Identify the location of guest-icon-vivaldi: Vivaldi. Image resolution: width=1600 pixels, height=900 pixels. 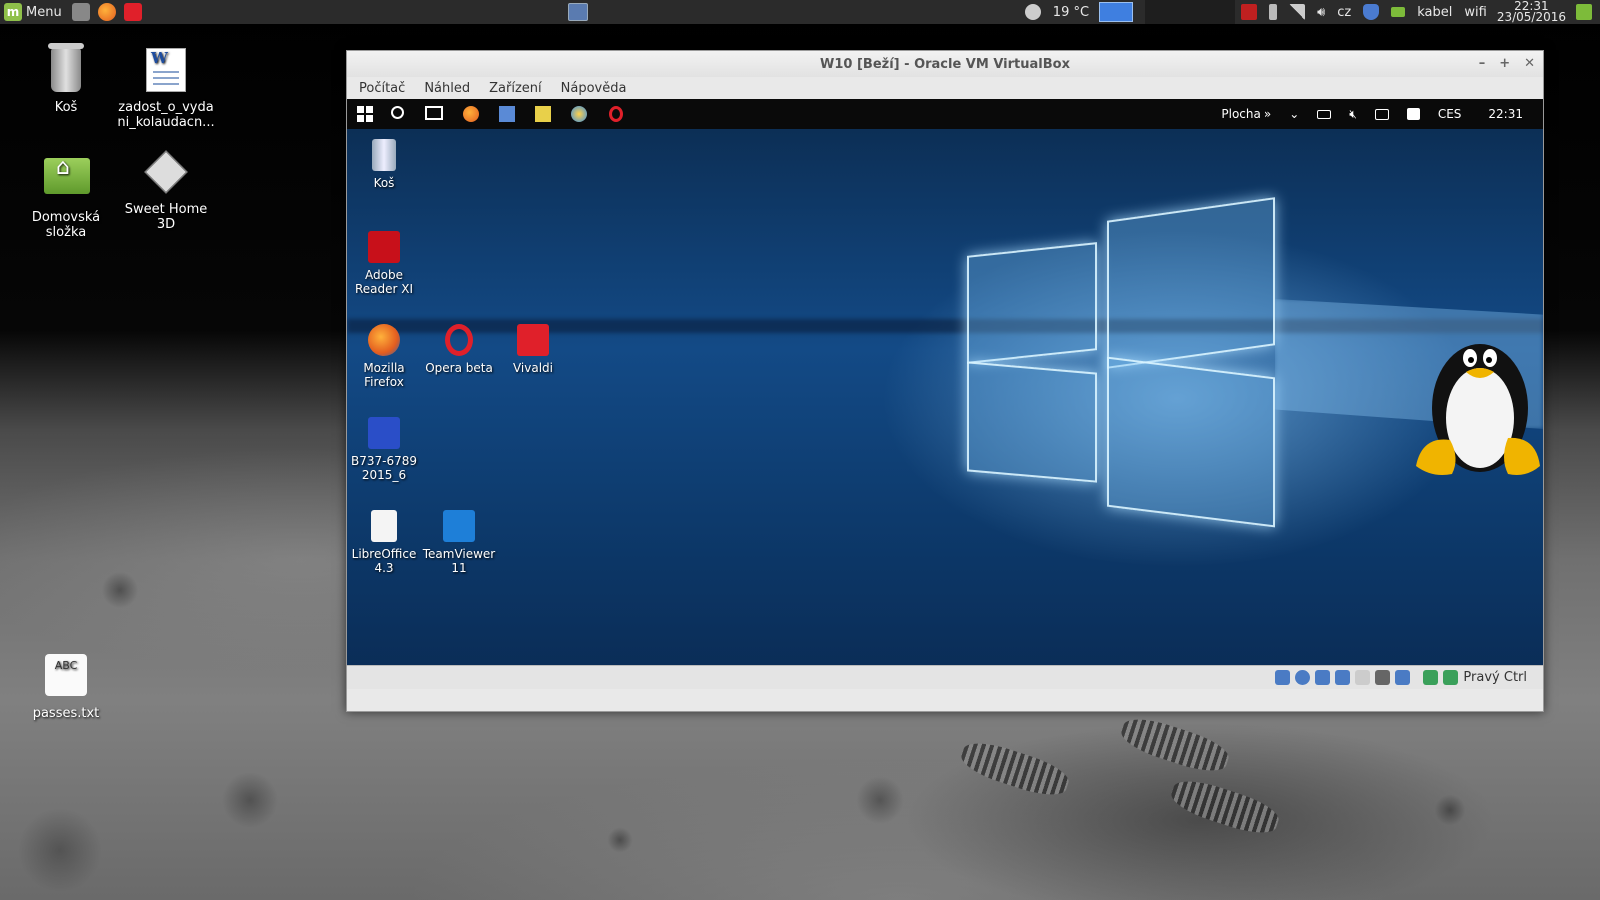
(533, 349).